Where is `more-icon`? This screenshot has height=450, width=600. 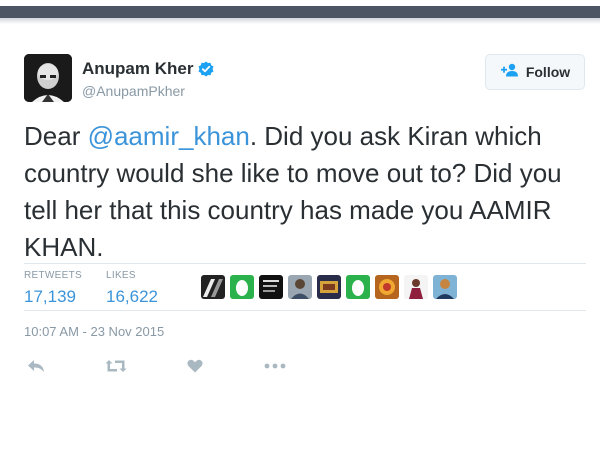
more-icon is located at coordinates (275, 366).